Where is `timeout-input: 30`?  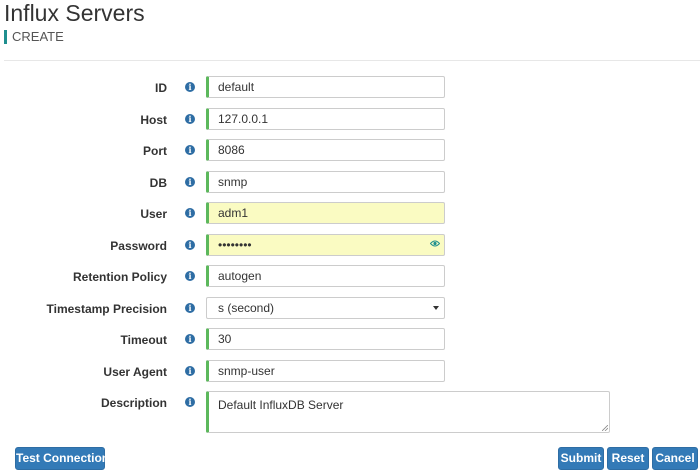
timeout-input: 30 is located at coordinates (325, 339).